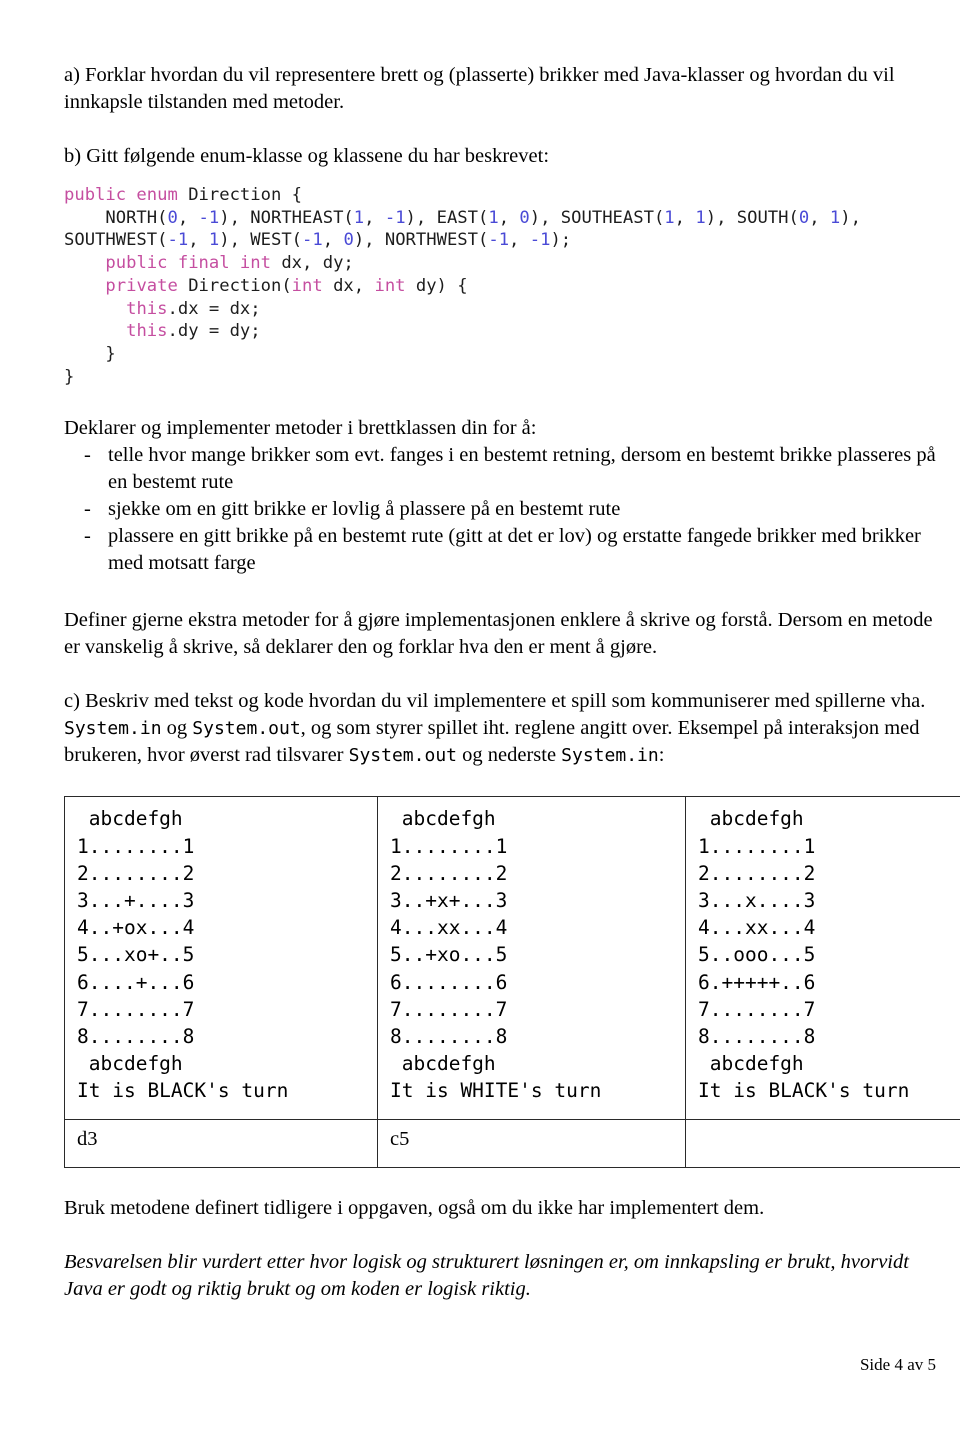  What do you see at coordinates (597, 217) in the screenshot?
I see `code-token-plain: ), SOUTHEAST(` at bounding box center [597, 217].